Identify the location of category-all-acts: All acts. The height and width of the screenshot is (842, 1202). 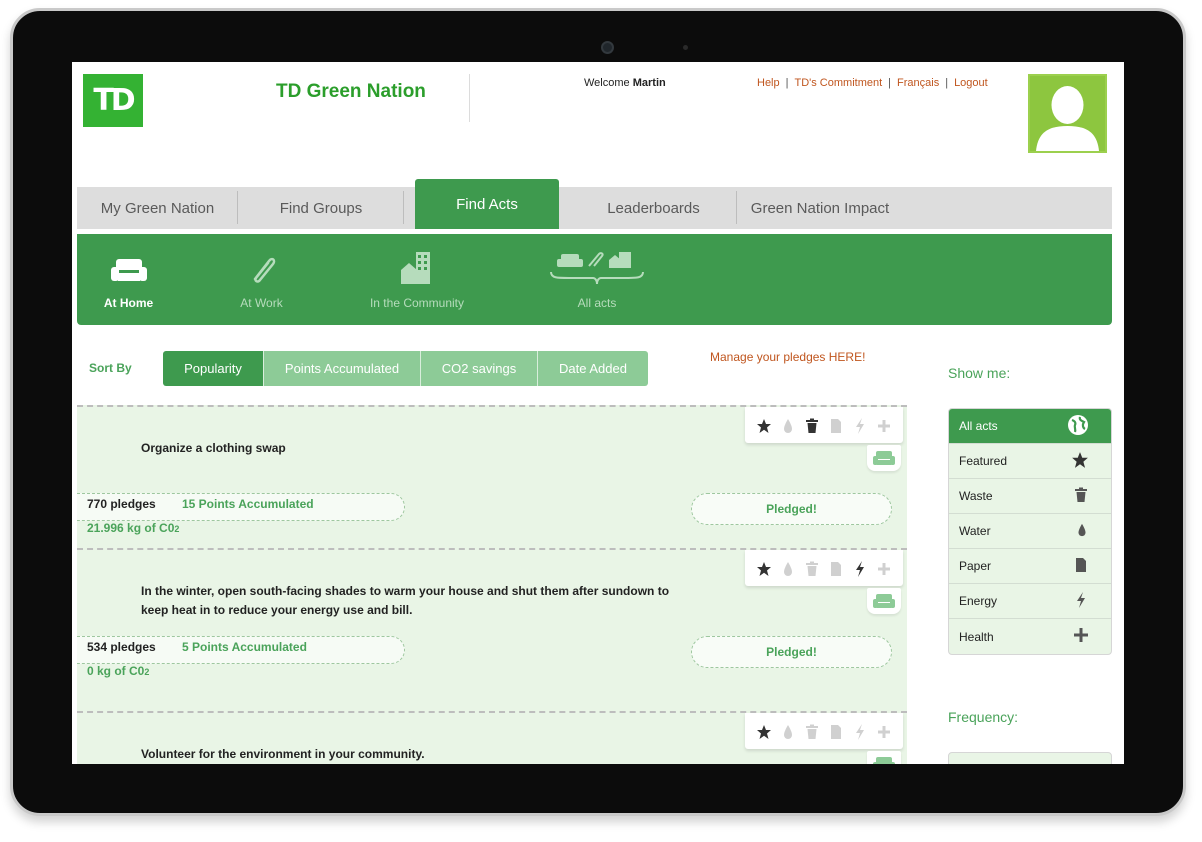
(597, 278).